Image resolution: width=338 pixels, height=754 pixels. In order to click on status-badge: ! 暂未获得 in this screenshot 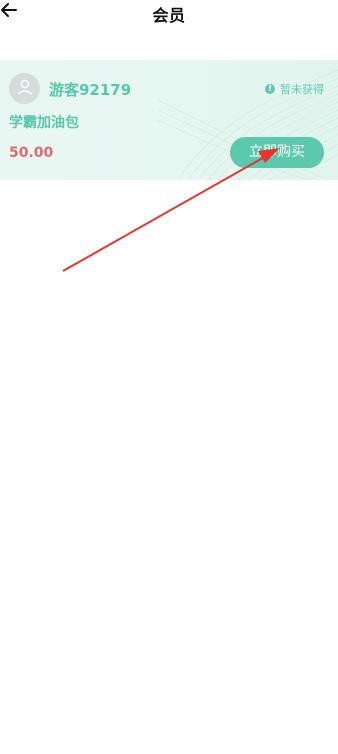, I will do `click(294, 89)`.